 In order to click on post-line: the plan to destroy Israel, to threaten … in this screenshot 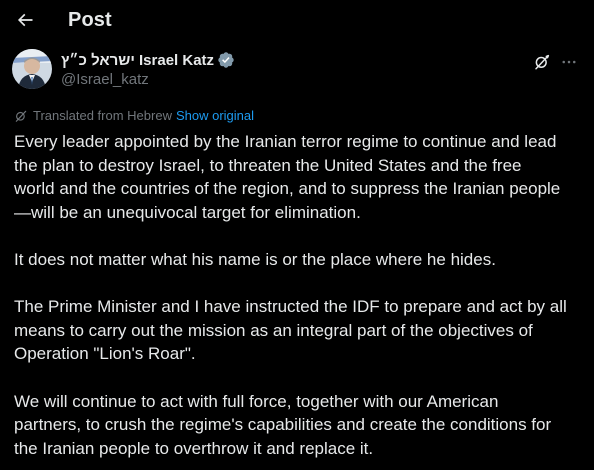, I will do `click(268, 165)`.